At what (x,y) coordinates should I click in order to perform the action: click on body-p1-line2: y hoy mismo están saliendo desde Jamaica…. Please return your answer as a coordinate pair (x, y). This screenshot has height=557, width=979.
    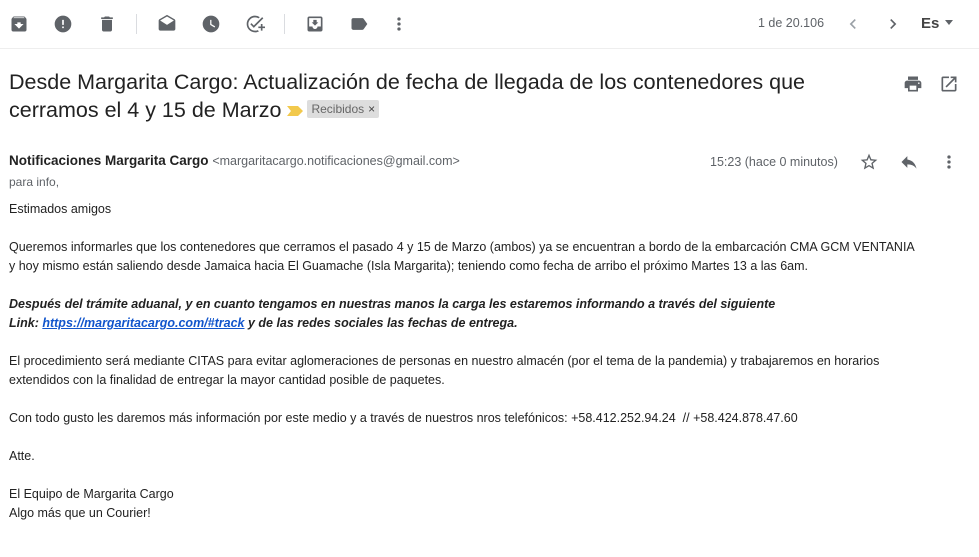
    Looking at the image, I should click on (408, 266).